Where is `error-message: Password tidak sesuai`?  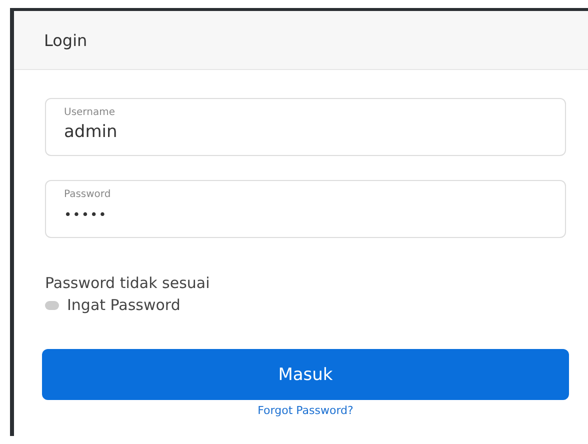
error-message: Password tidak sesuai is located at coordinates (128, 283).